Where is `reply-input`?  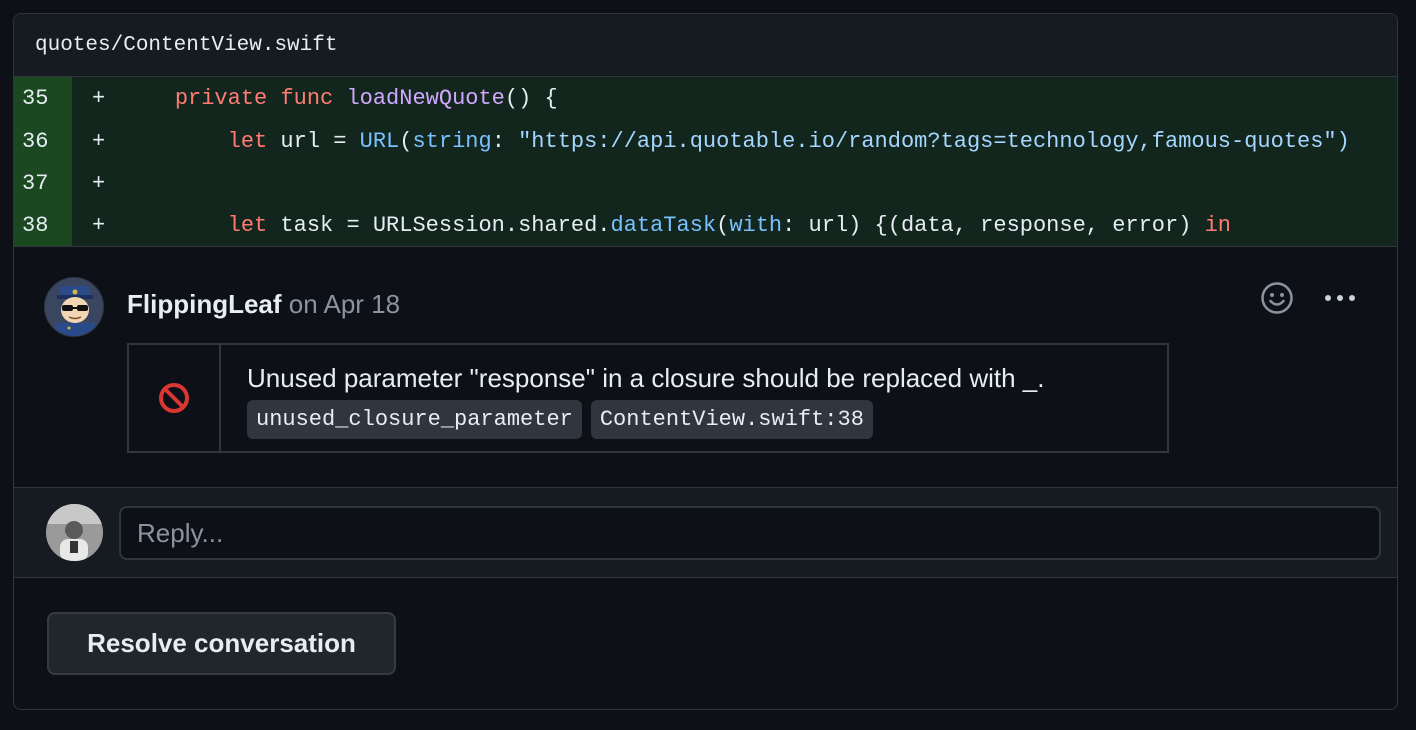
reply-input is located at coordinates (750, 533).